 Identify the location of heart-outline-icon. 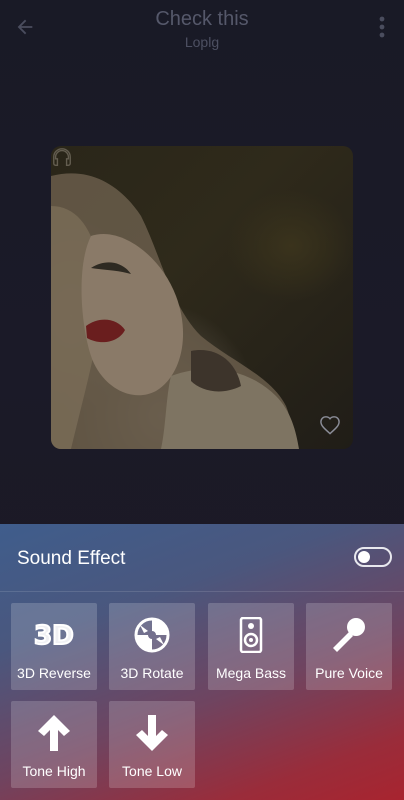
(330, 425).